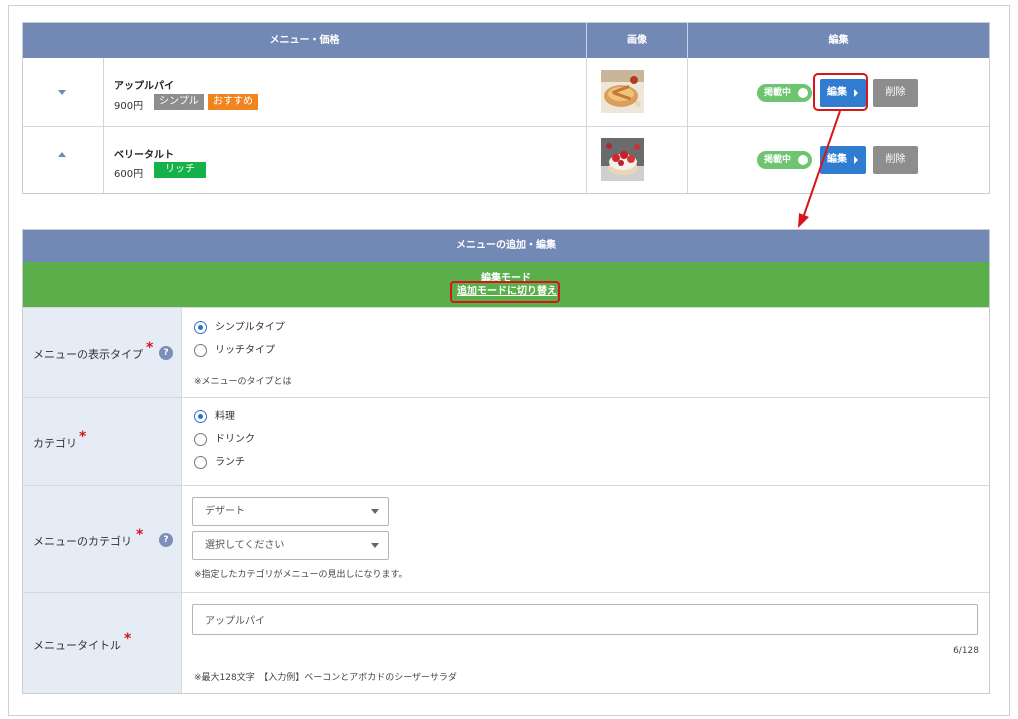 This screenshot has height=719, width=1018. Describe the element at coordinates (856, 160) in the screenshot. I see `caret-right-icon` at that location.